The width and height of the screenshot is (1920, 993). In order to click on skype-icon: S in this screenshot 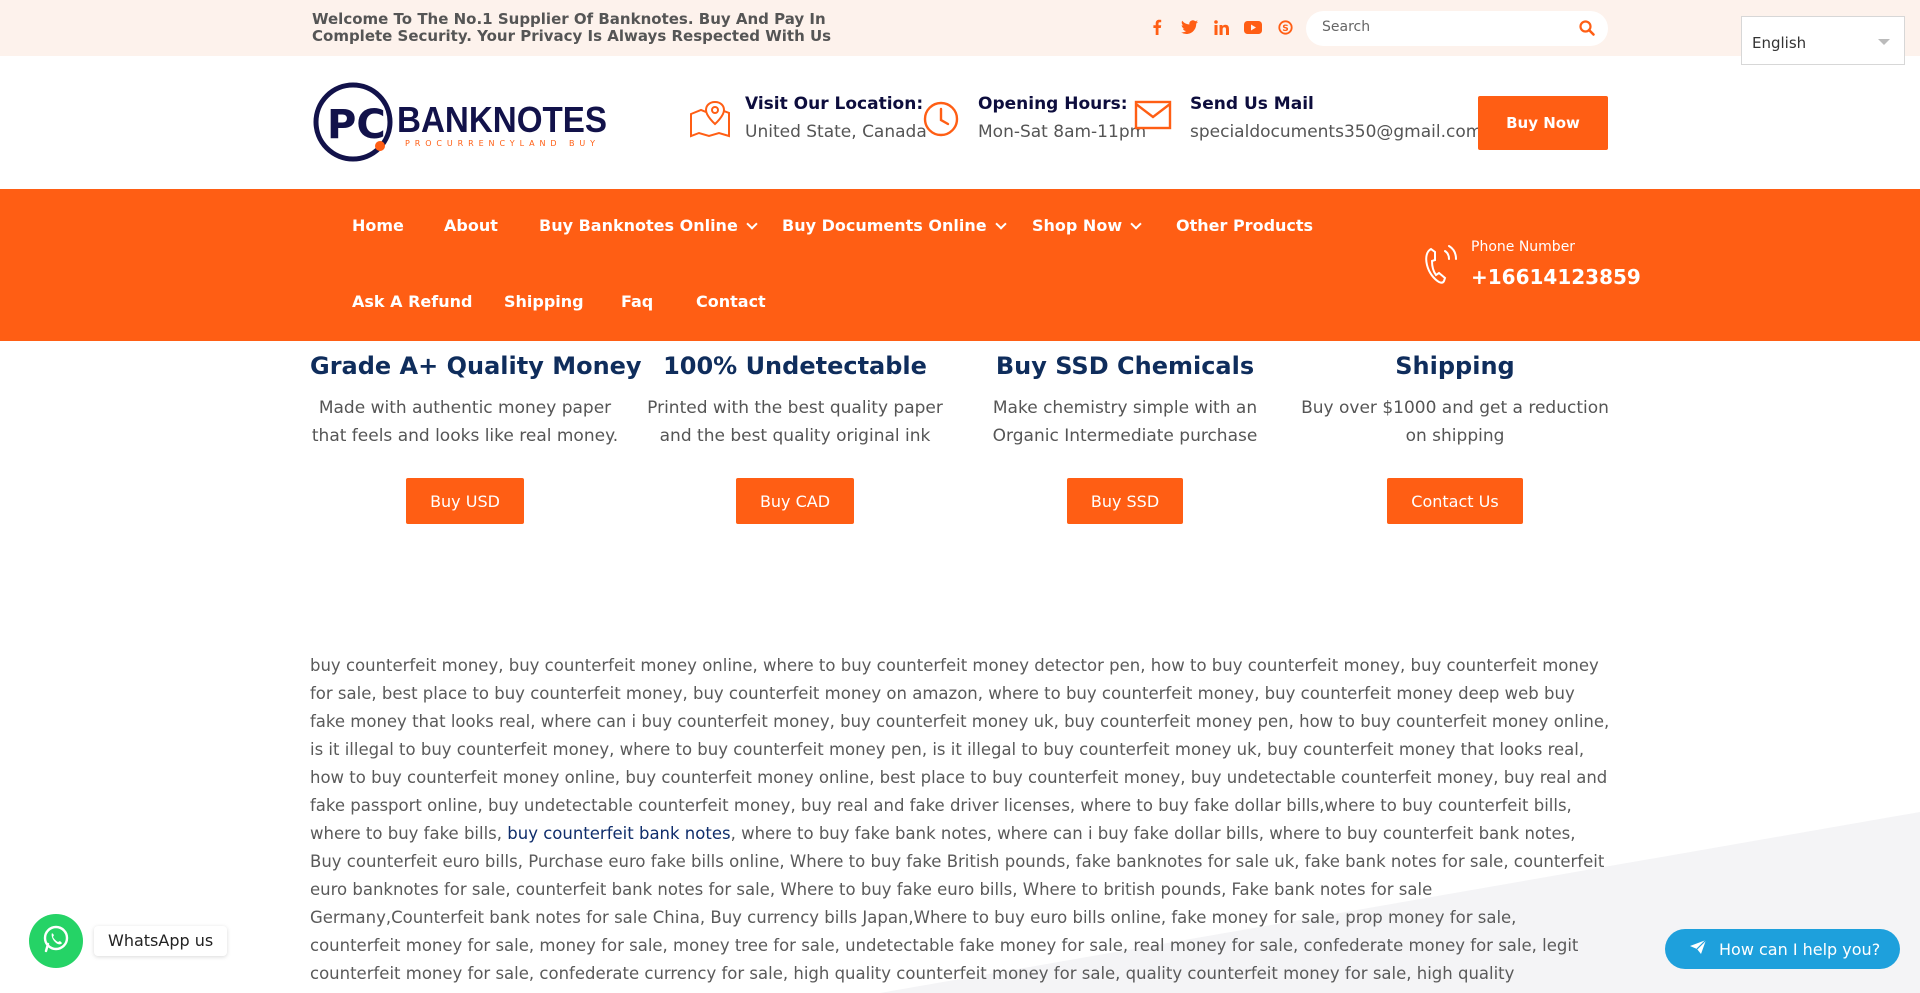, I will do `click(1285, 27)`.